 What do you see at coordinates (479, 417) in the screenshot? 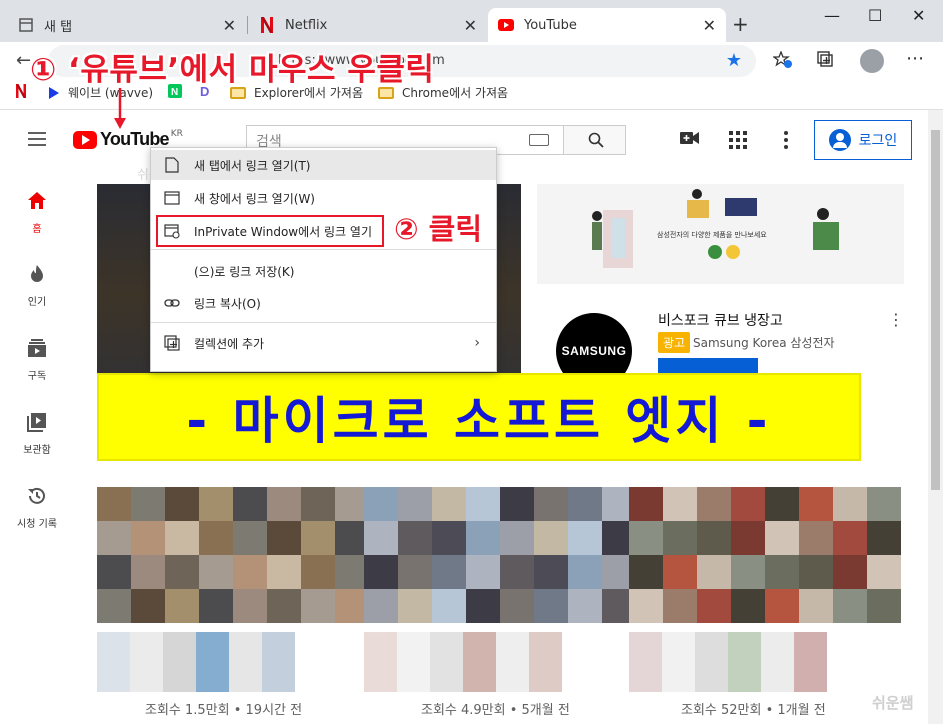
I see `microsoft-edge-banner: - 마이크로 소프트 엣지 -` at bounding box center [479, 417].